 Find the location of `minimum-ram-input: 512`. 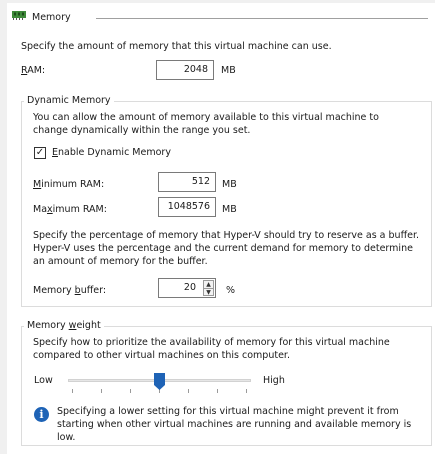

minimum-ram-input: 512 is located at coordinates (187, 182).